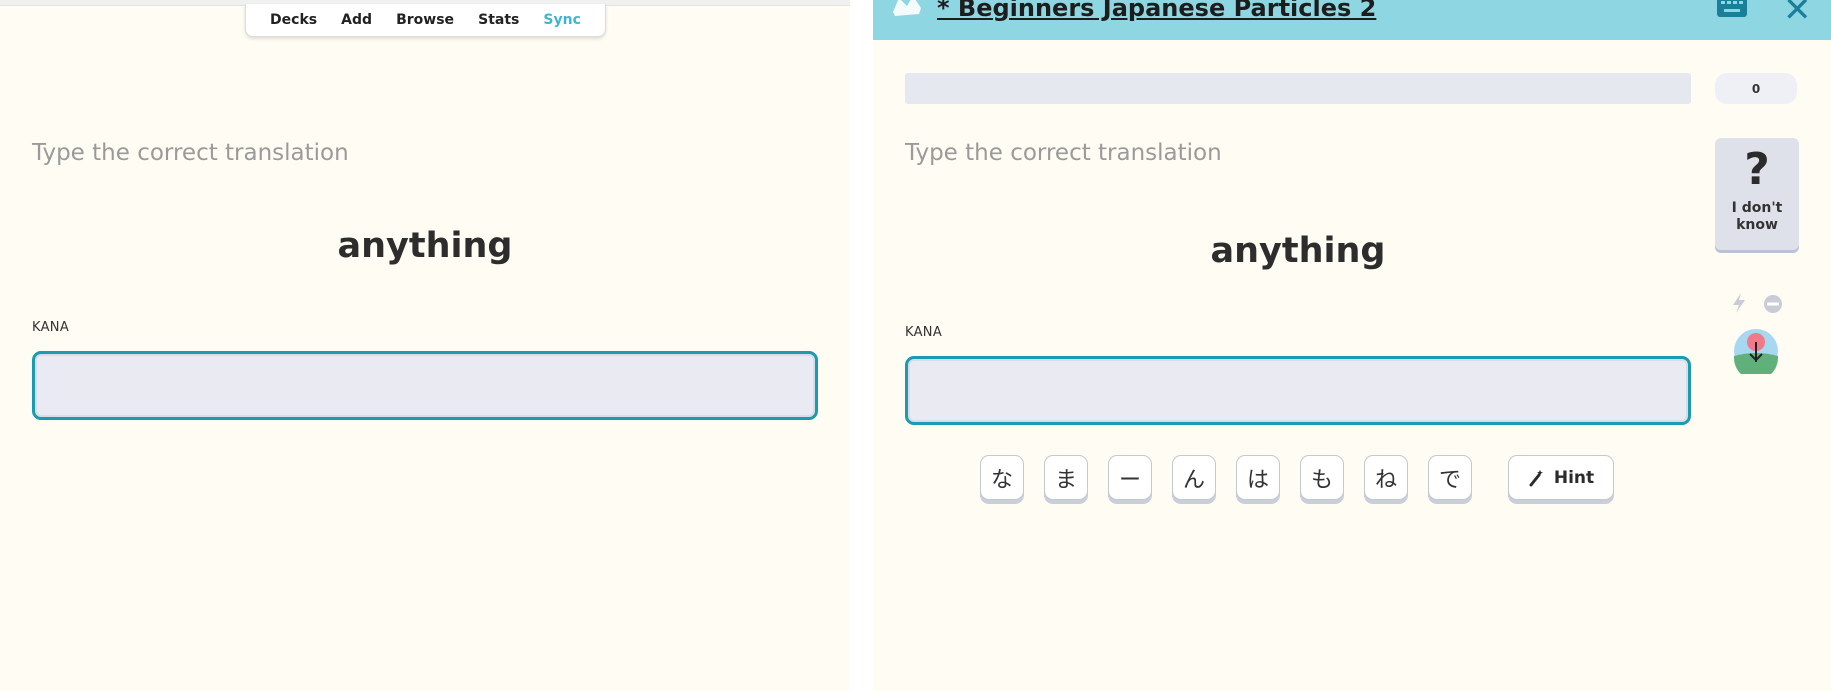 The image size is (1831, 691). Describe the element at coordinates (1130, 477) in the screenshot. I see `kana-key-long-vowel: ー` at that location.